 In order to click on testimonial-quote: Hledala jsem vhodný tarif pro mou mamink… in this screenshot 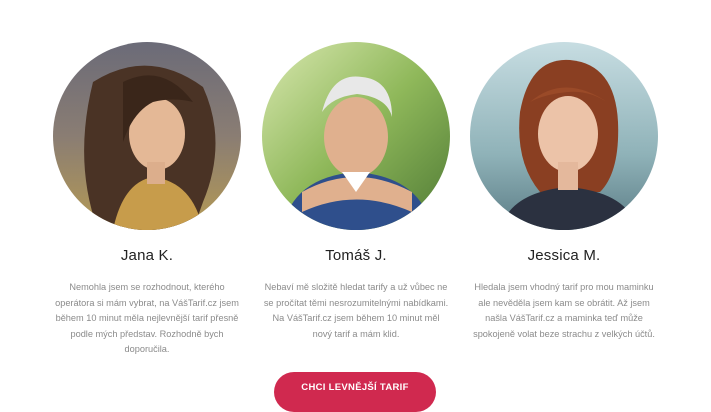, I will do `click(564, 310)`.